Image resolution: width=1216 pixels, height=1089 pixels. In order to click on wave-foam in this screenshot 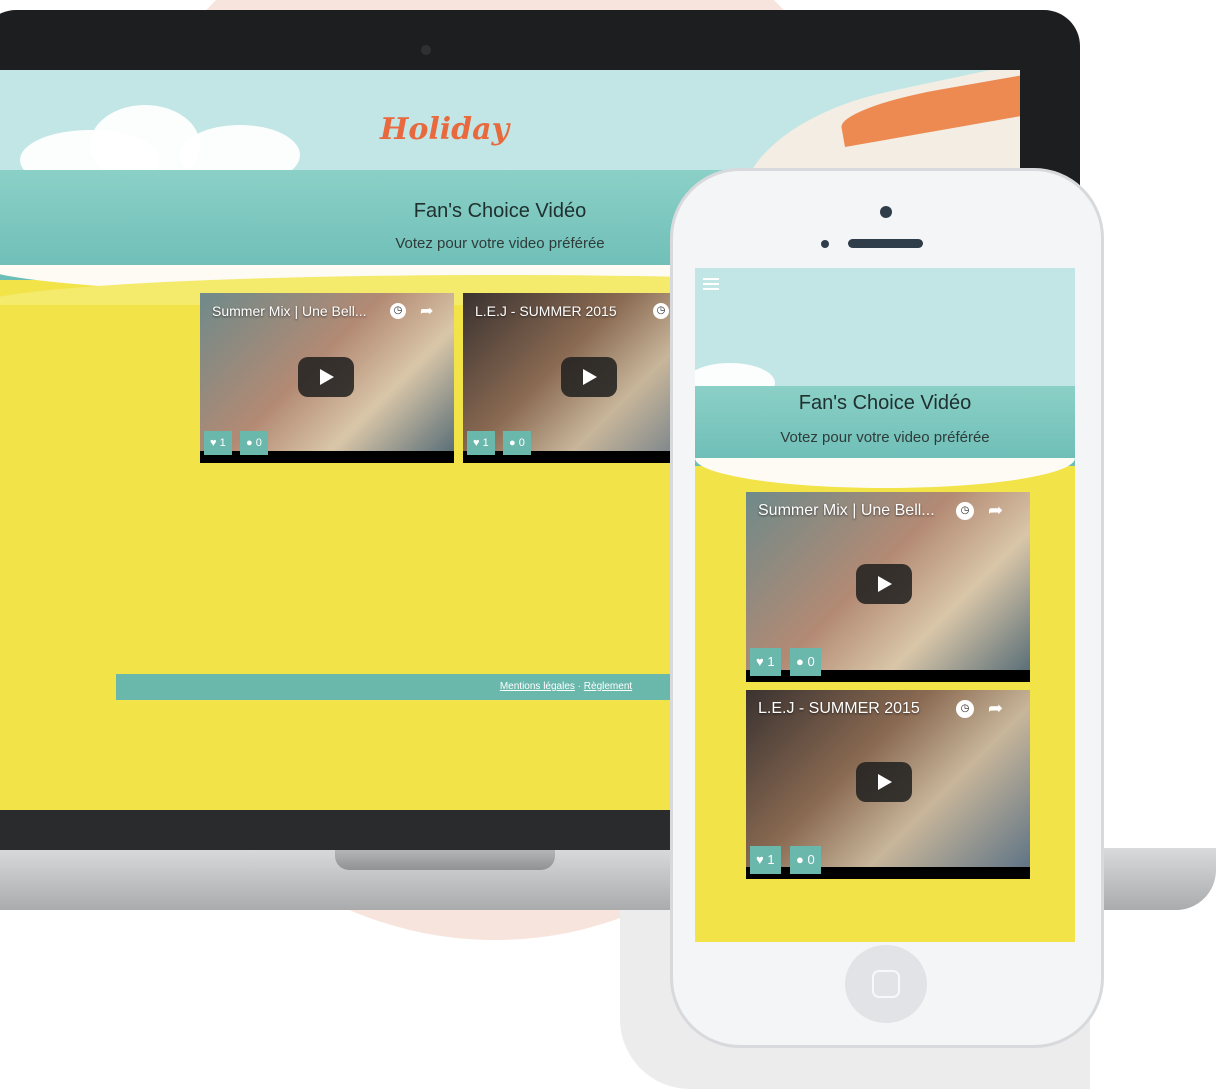, I will do `click(885, 473)`.